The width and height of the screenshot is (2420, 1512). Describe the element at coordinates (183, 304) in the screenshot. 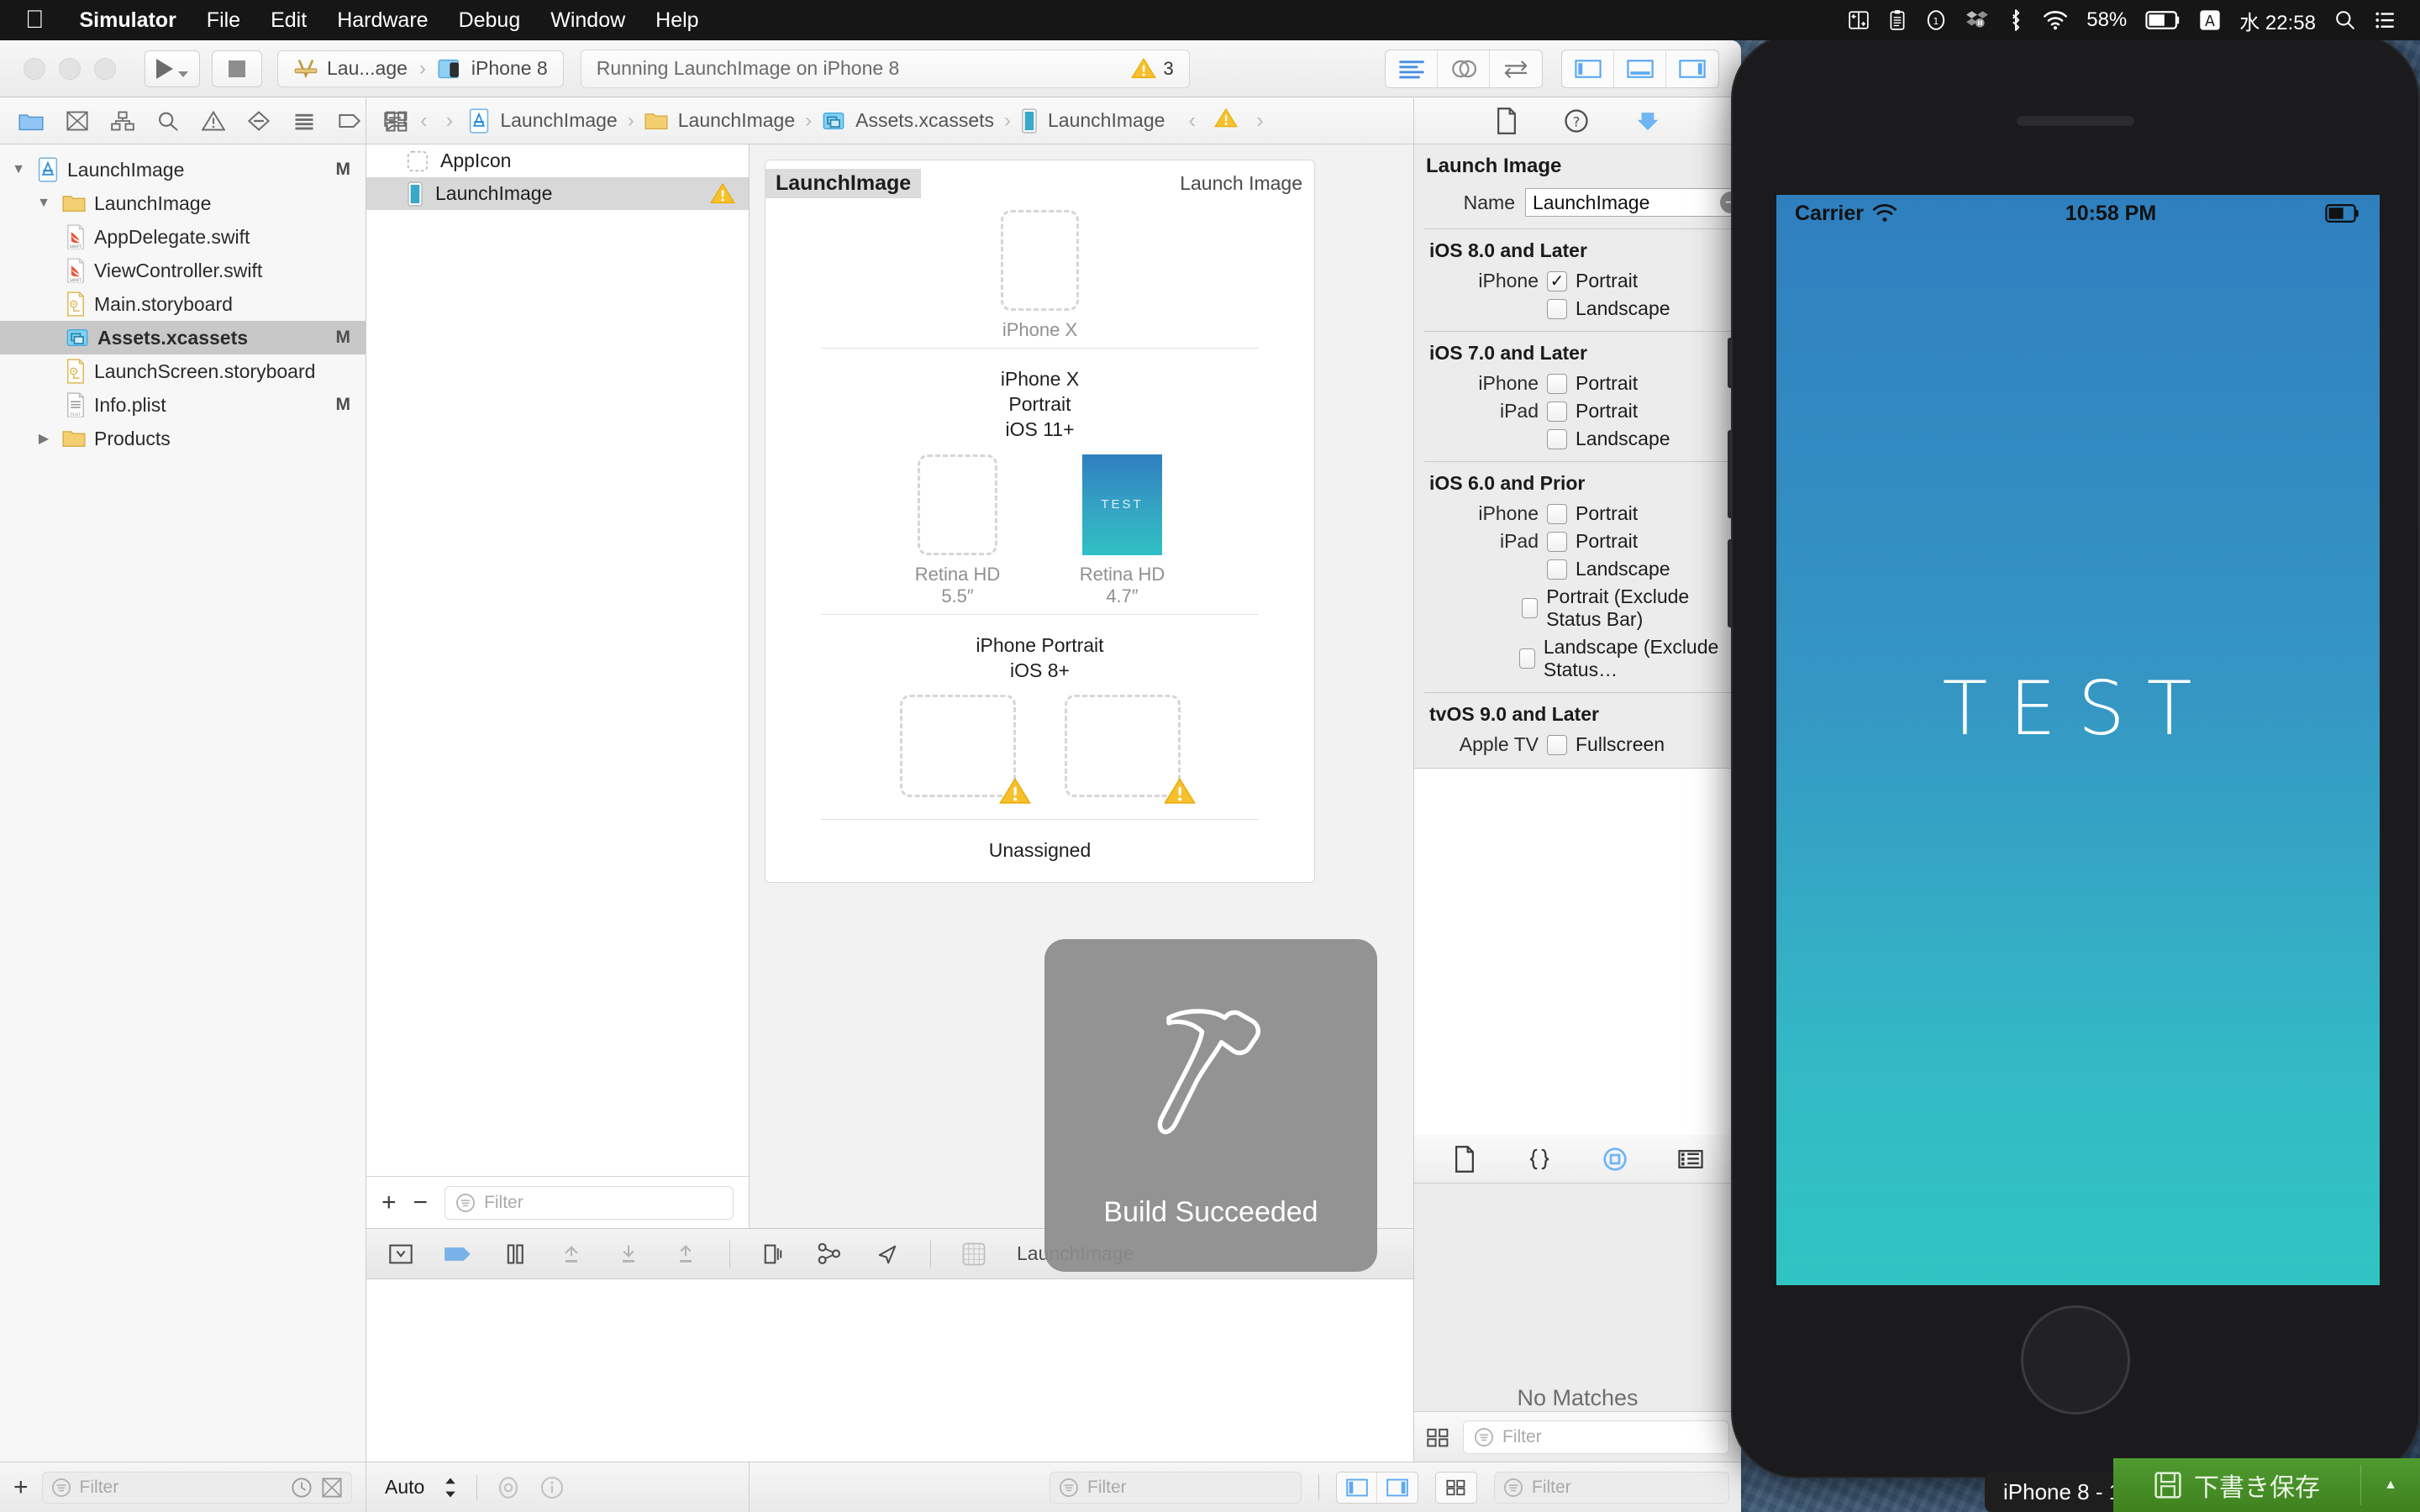

I see `tree-row: Main.storyboard` at that location.